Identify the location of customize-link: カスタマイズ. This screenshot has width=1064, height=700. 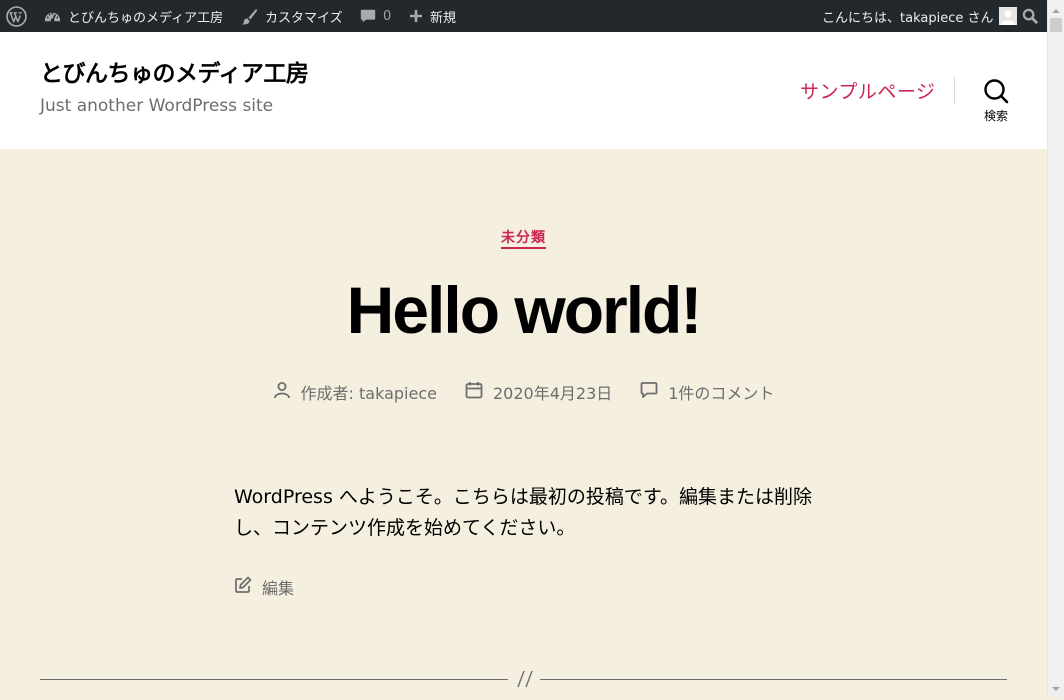
(291, 16).